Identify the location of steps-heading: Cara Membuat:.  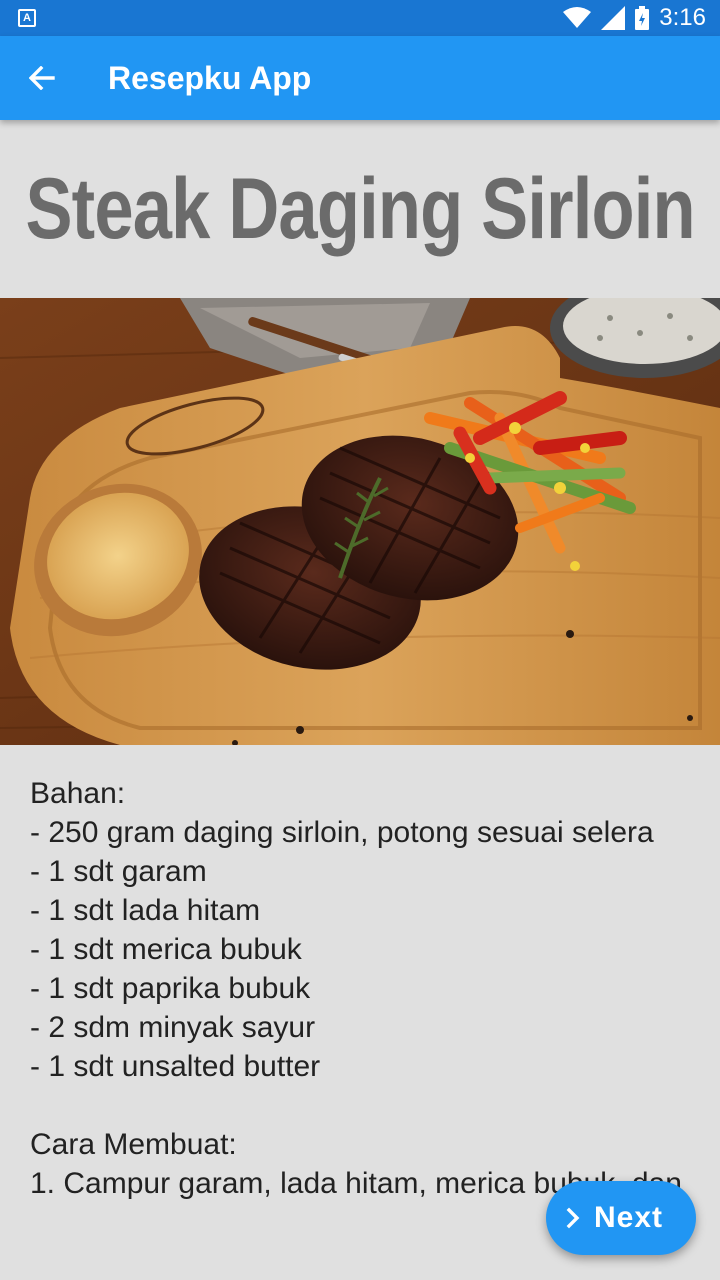
(133, 1144).